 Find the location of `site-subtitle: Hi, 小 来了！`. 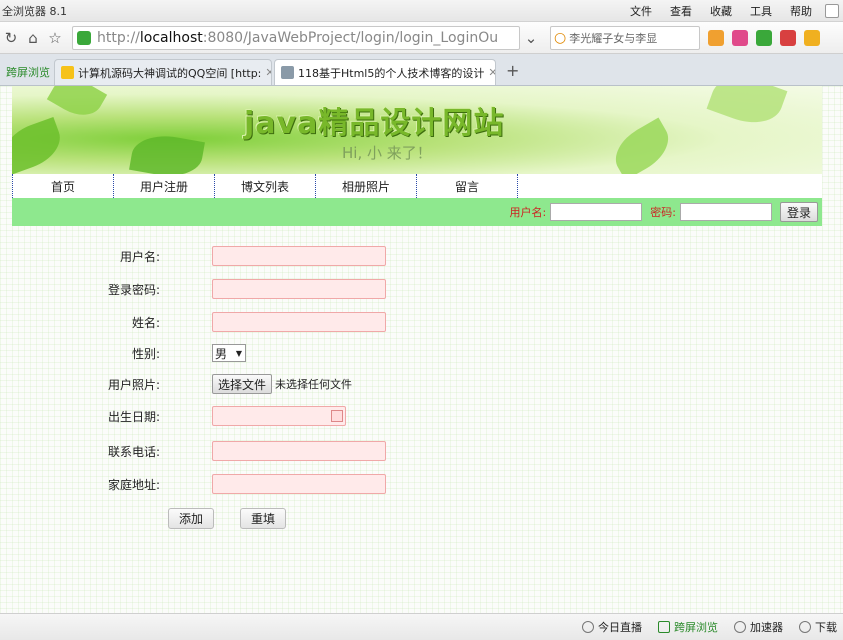

site-subtitle: Hi, 小 来了！ is located at coordinates (387, 153).